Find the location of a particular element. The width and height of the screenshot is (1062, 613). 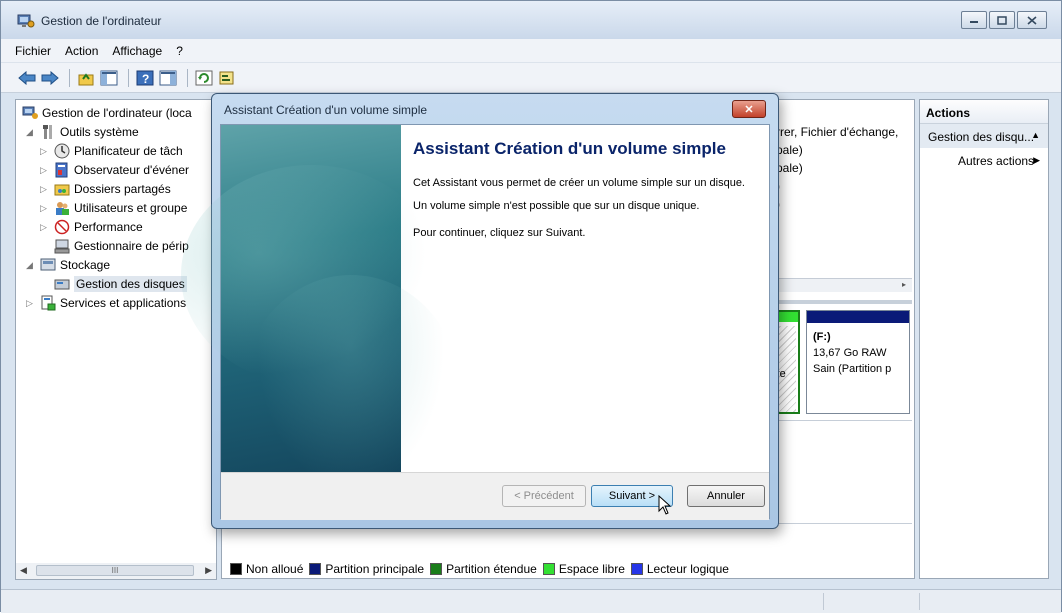

tree-root: Gestion de l'ordinateur (loca is located at coordinates (107, 113).